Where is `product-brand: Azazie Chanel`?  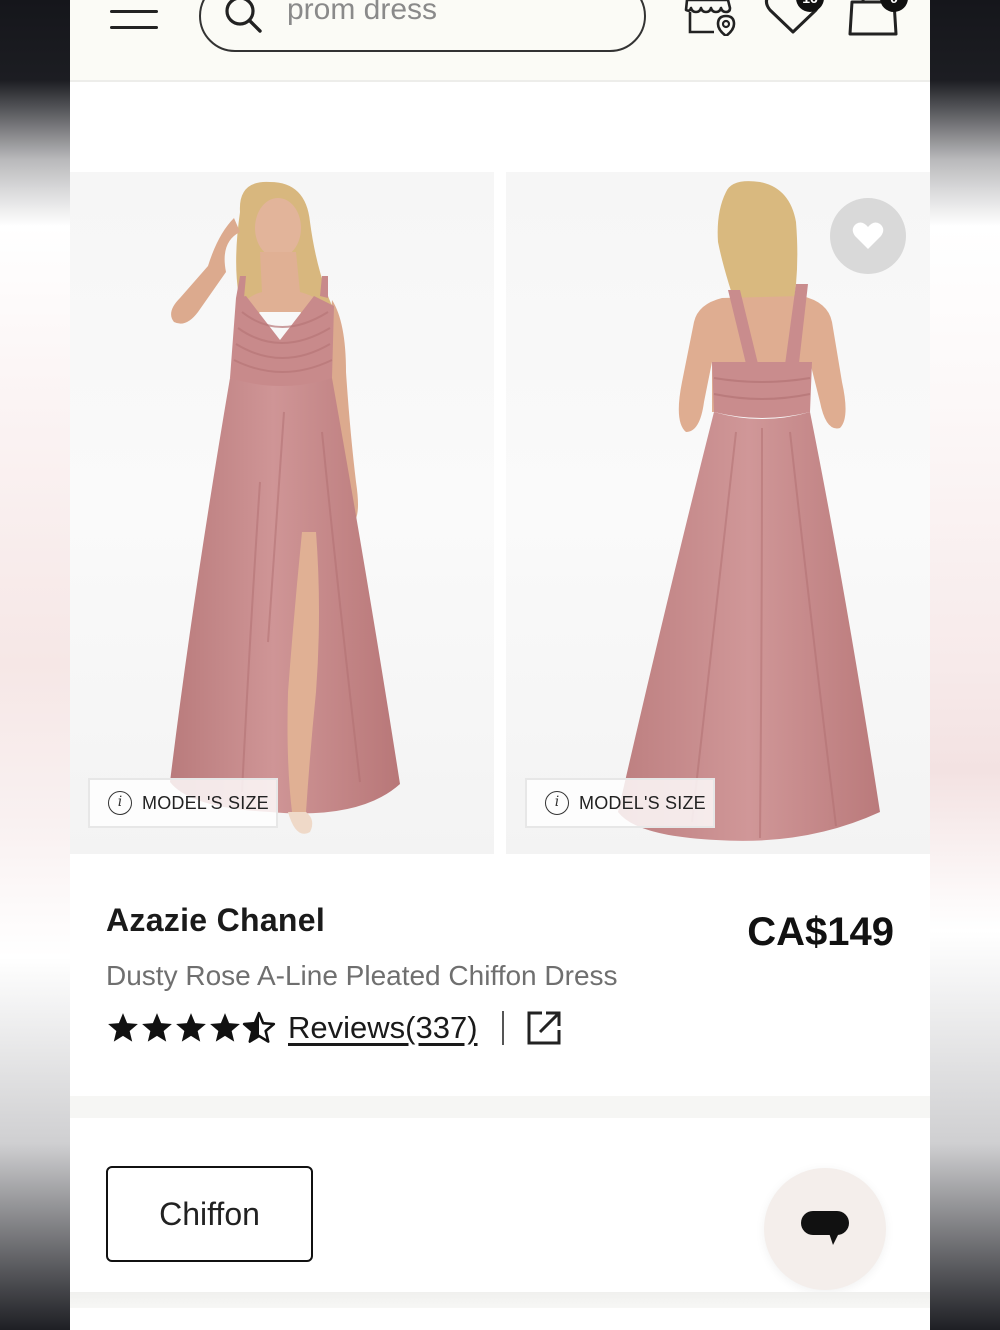
product-brand: Azazie Chanel is located at coordinates (216, 920).